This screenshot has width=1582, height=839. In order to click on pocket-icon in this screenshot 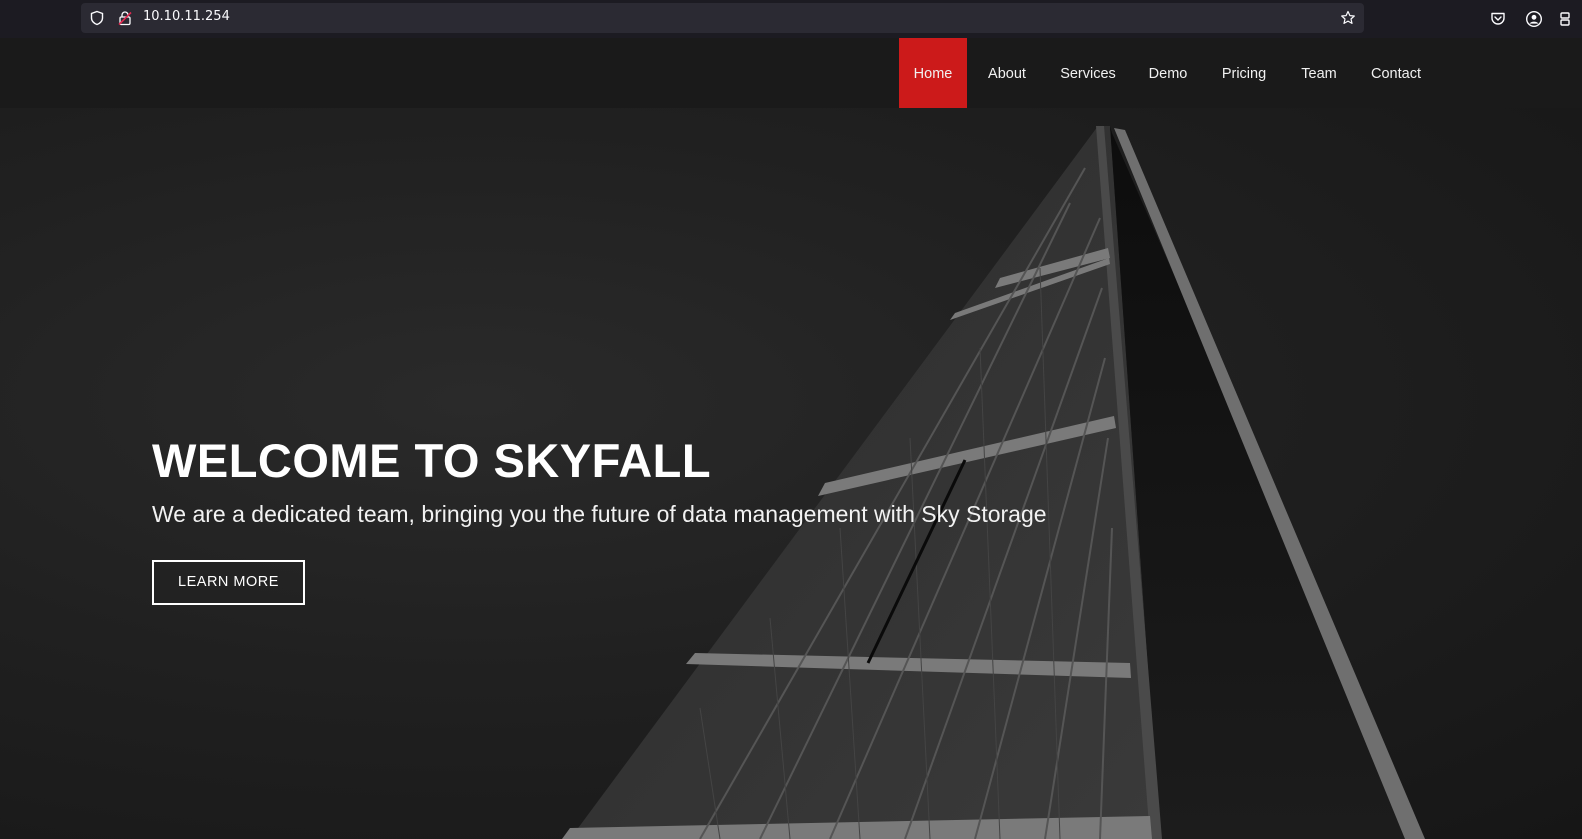, I will do `click(1498, 19)`.